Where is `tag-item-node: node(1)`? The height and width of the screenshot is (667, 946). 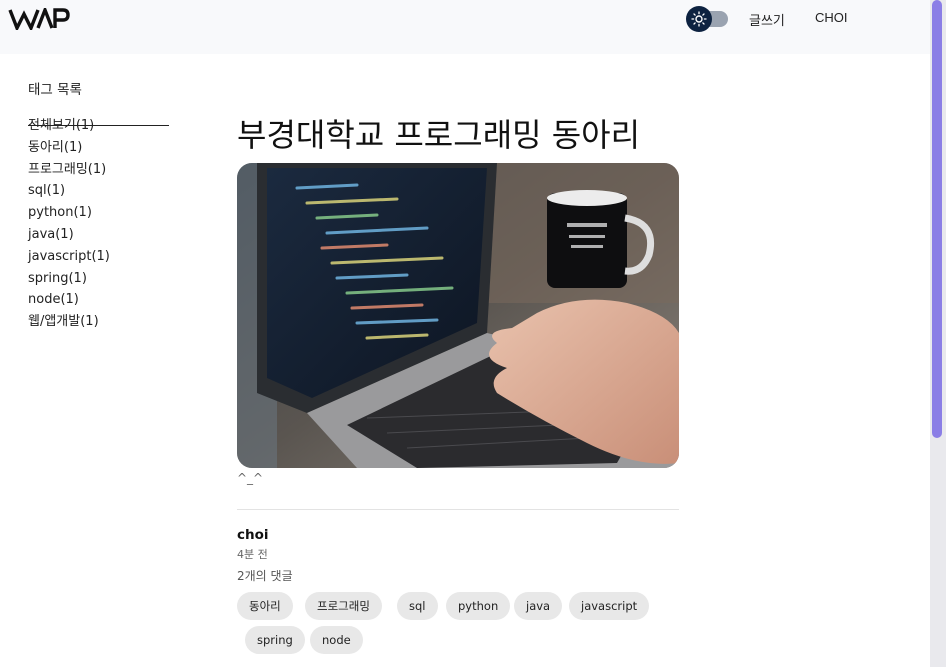
tag-item-node: node(1) is located at coordinates (69, 301).